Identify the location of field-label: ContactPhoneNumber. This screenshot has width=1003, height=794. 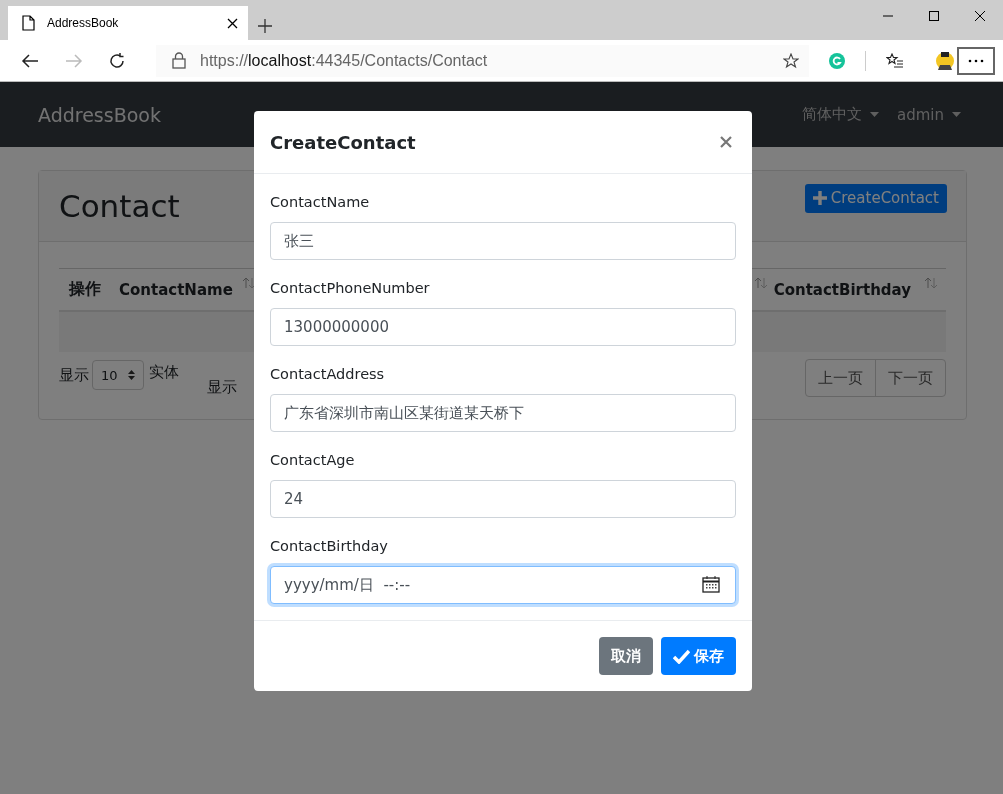
(350, 288).